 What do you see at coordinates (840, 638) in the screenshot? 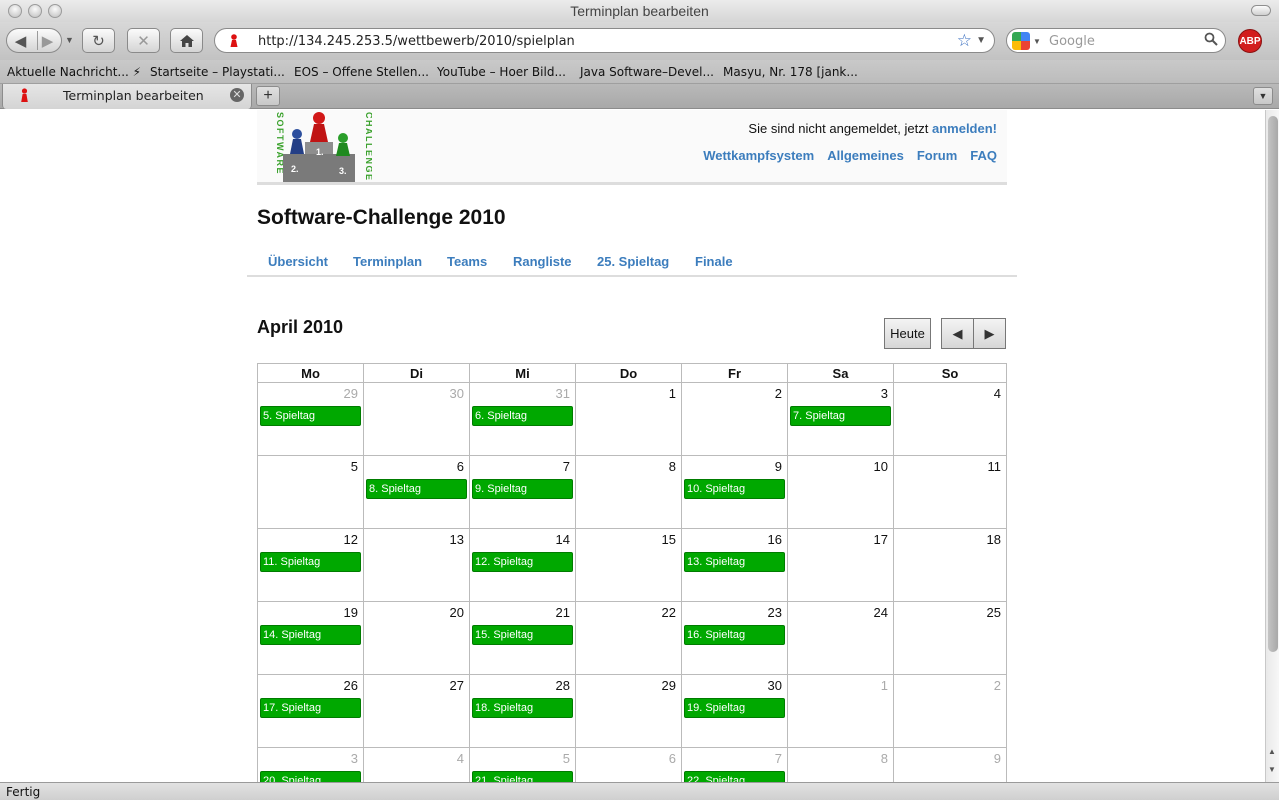
I see `calendar-day-cell: 24` at bounding box center [840, 638].